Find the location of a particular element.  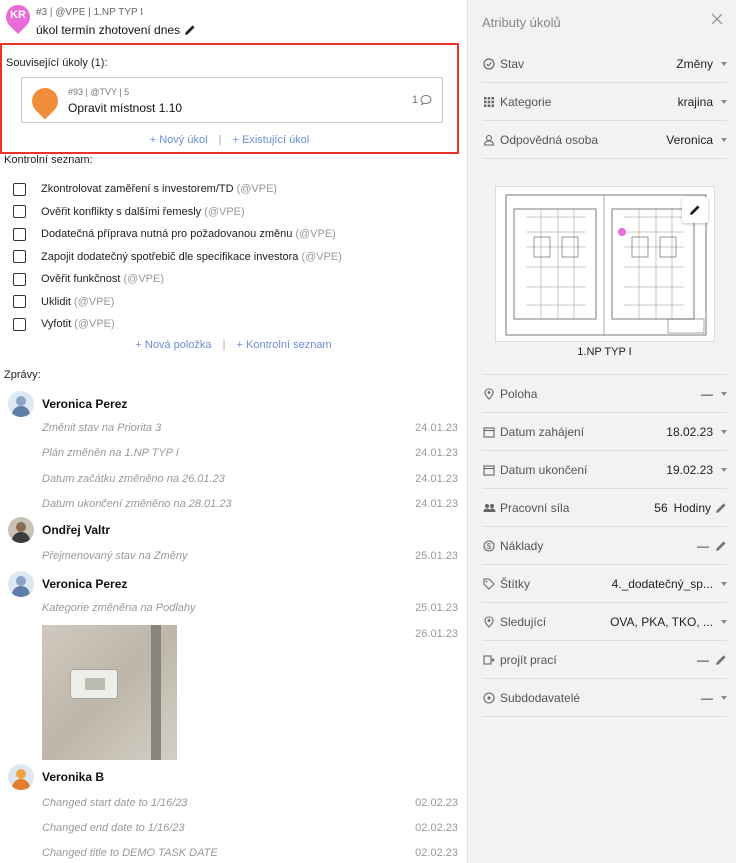

attr-value: 56 is located at coordinates (661, 507).